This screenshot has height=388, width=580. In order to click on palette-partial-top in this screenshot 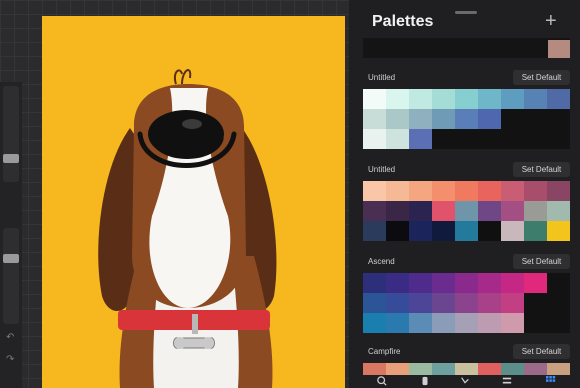, I will do `click(466, 48)`.